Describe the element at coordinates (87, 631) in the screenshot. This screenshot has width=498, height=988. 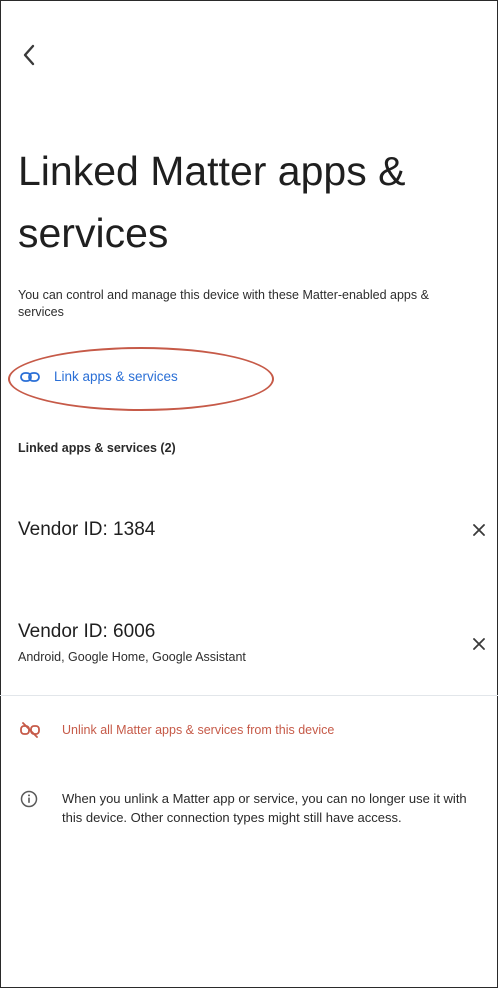
I see `vendor-name: Vendor ID: 6006` at that location.